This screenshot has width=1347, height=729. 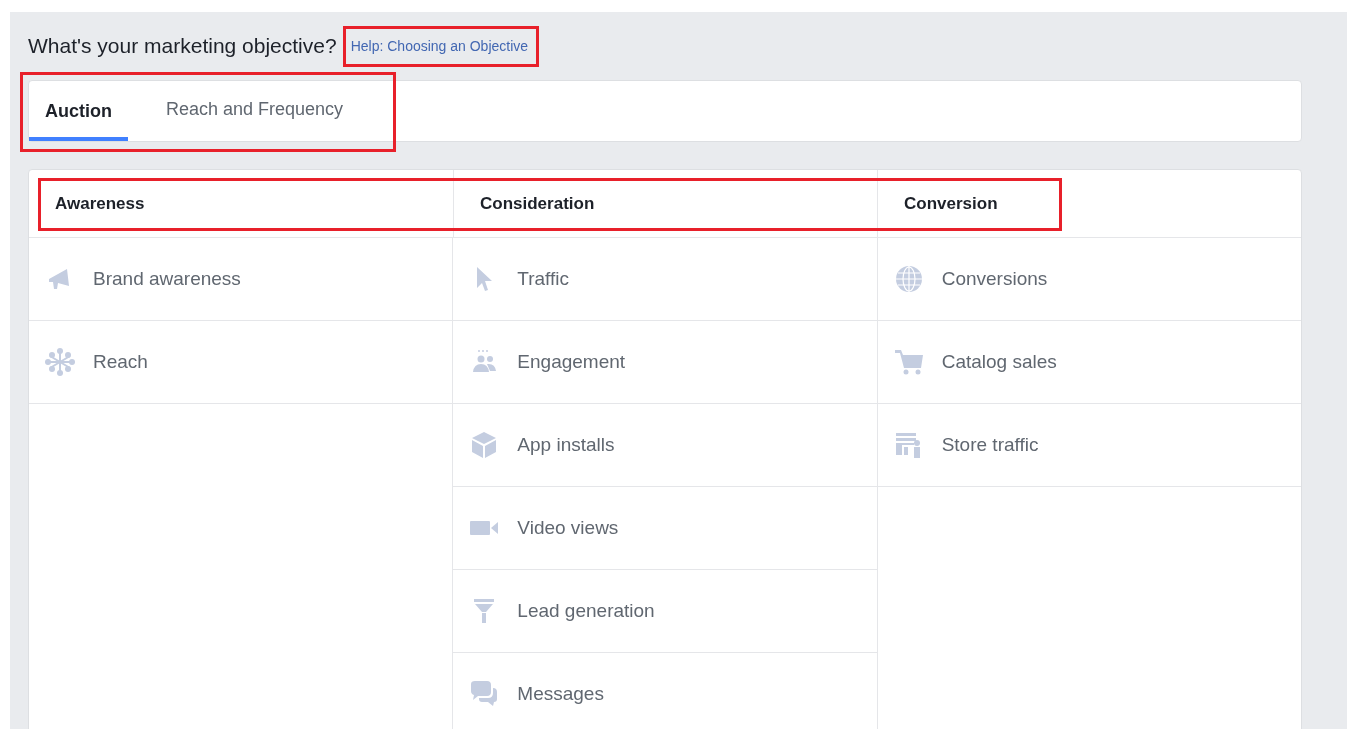 What do you see at coordinates (665, 203) in the screenshot?
I see `column-header: Consideration` at bounding box center [665, 203].